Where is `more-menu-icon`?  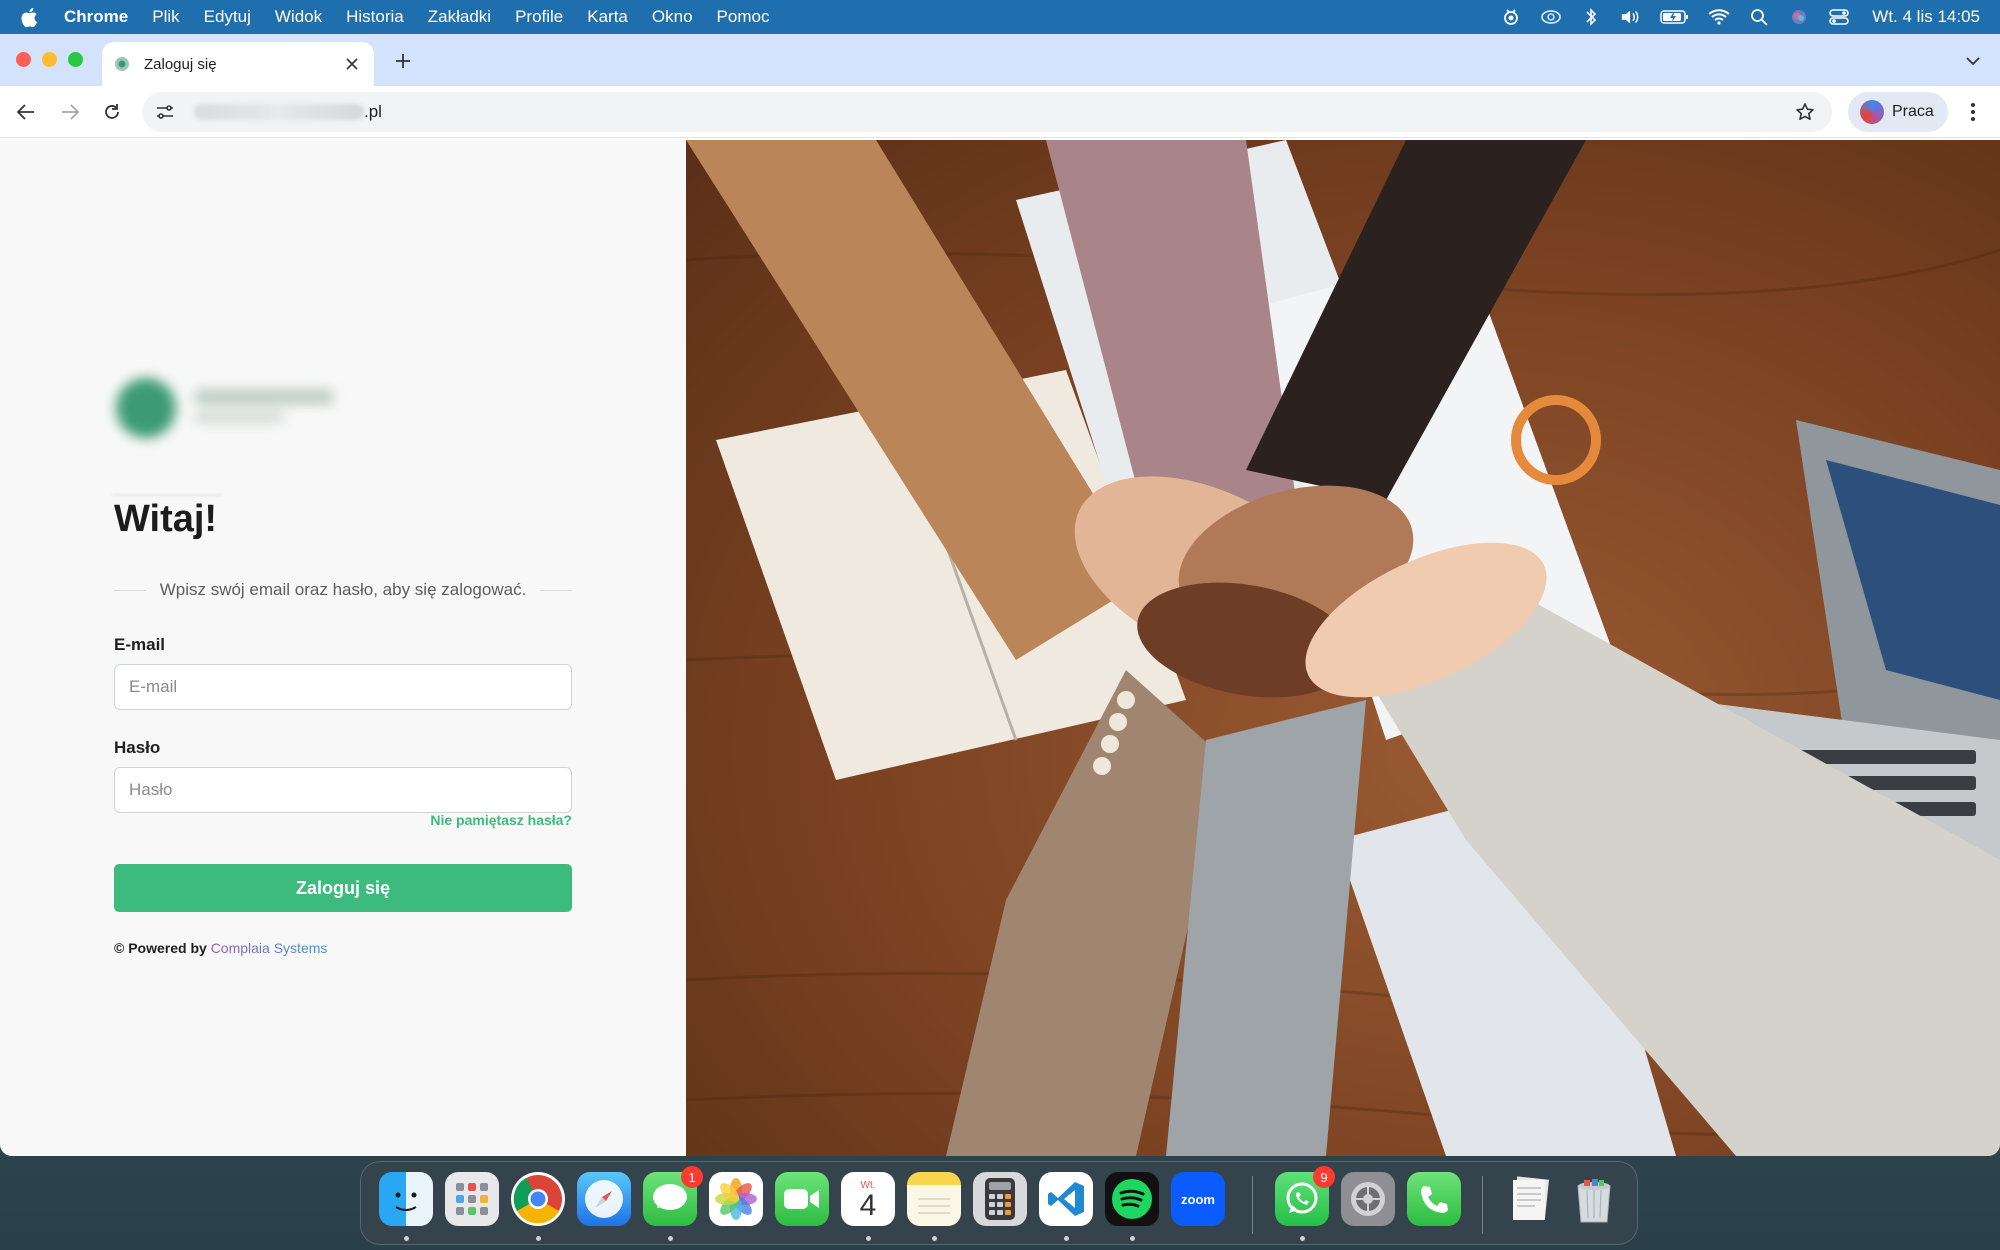 more-menu-icon is located at coordinates (1973, 112).